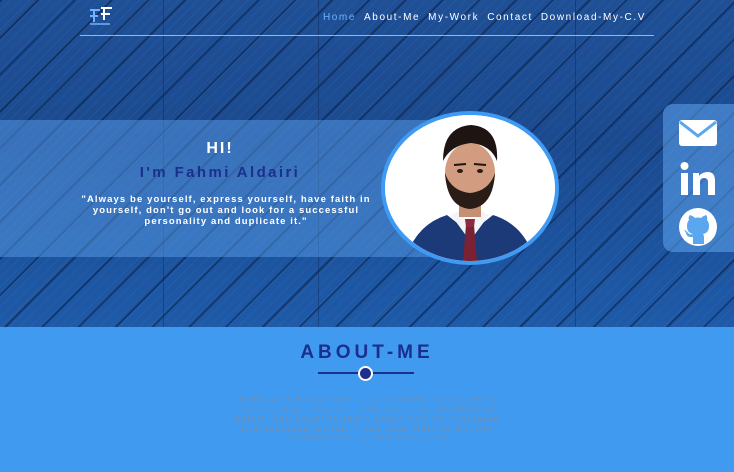 The image size is (734, 472). What do you see at coordinates (593, 17) in the screenshot?
I see `nav-item-download-cv: Download-My-C.V` at bounding box center [593, 17].